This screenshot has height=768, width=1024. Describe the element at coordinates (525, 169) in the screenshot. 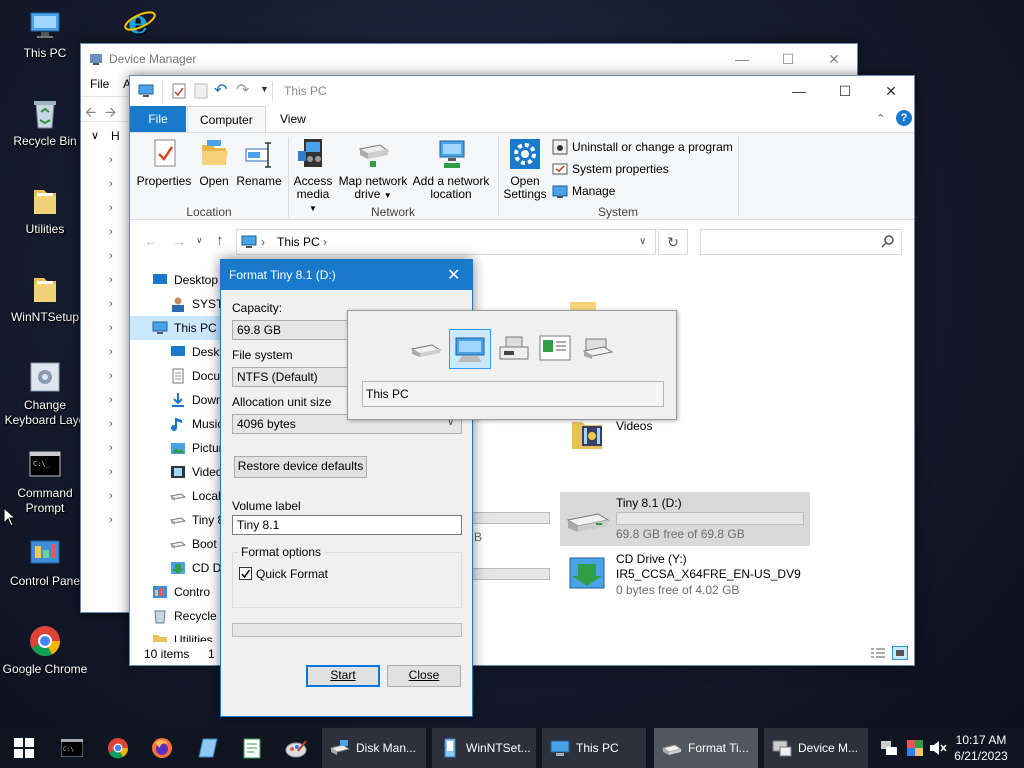

I see `open-settings-button: Open Settings` at that location.